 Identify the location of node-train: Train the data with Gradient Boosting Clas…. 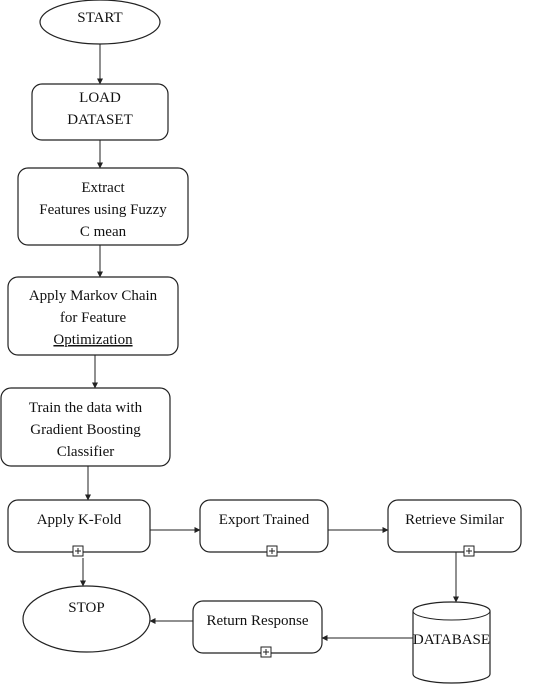
(85, 427).